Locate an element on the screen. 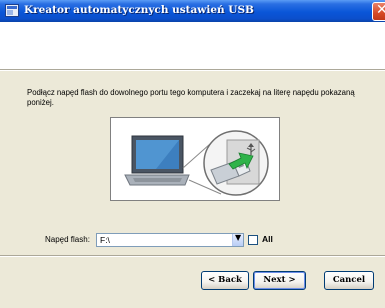 The height and width of the screenshot is (308, 385). cancel-button: Cancel is located at coordinates (349, 280).